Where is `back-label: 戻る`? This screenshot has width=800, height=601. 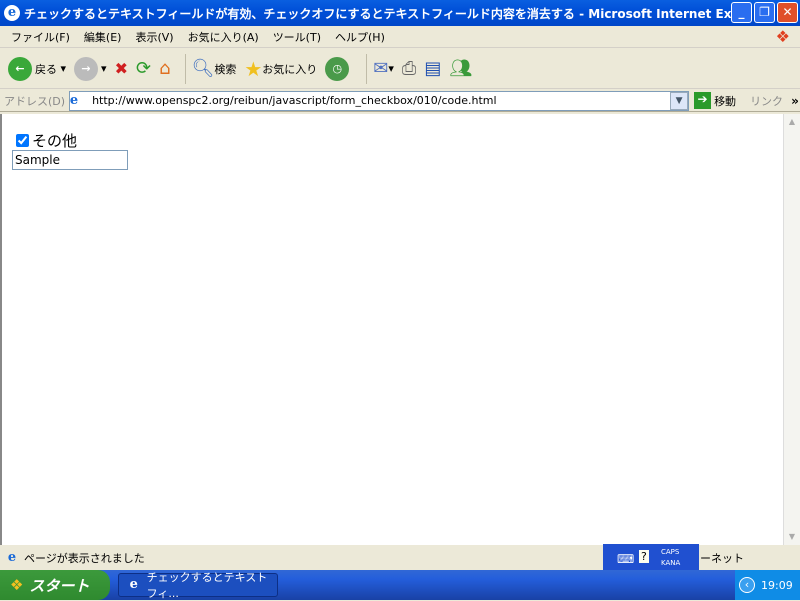 back-label: 戻る is located at coordinates (46, 69).